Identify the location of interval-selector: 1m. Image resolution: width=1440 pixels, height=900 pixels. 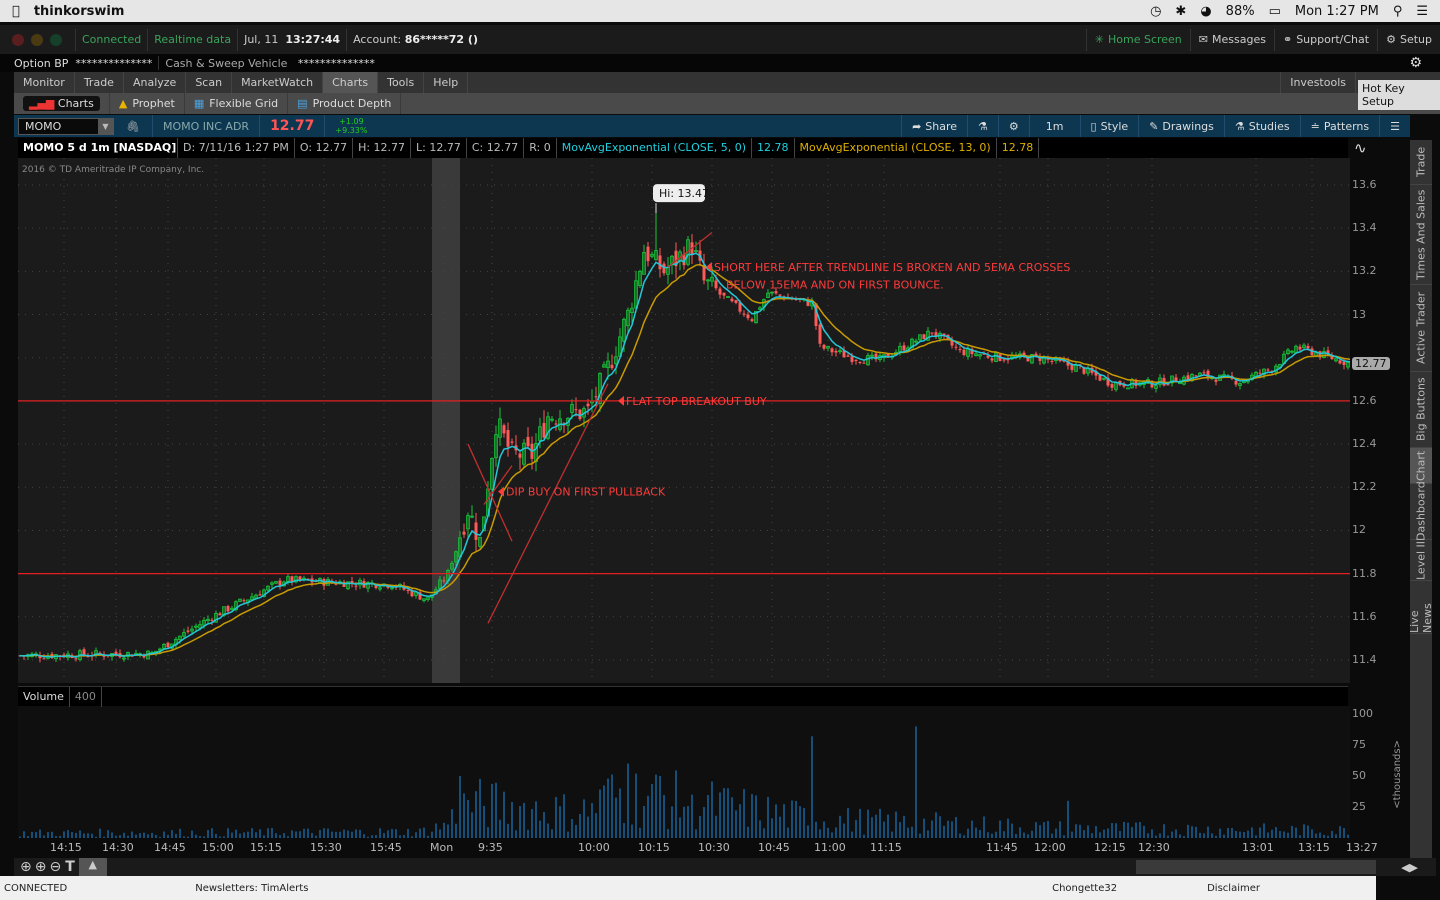
(1054, 126).